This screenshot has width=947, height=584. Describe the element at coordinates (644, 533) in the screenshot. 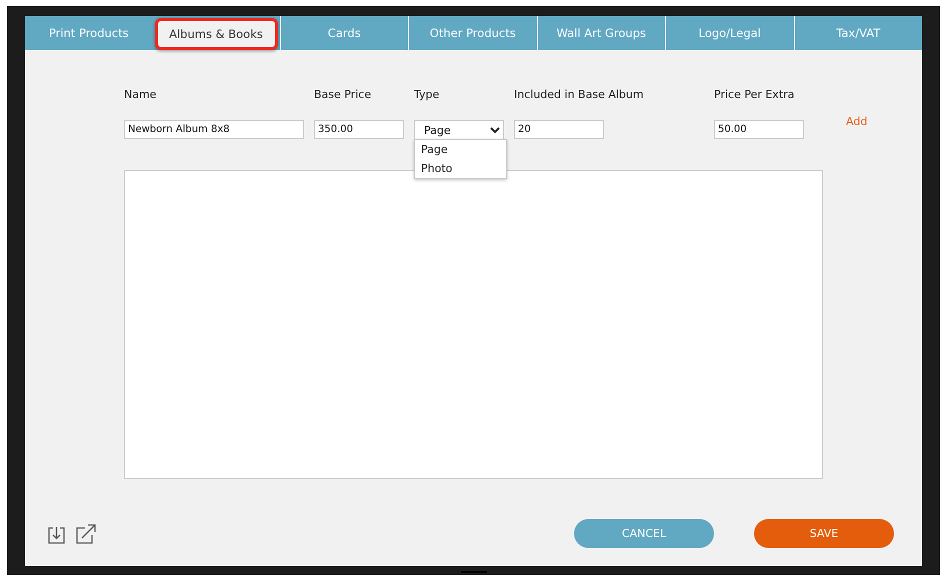

I see `cancel-button: CANCEL` at that location.